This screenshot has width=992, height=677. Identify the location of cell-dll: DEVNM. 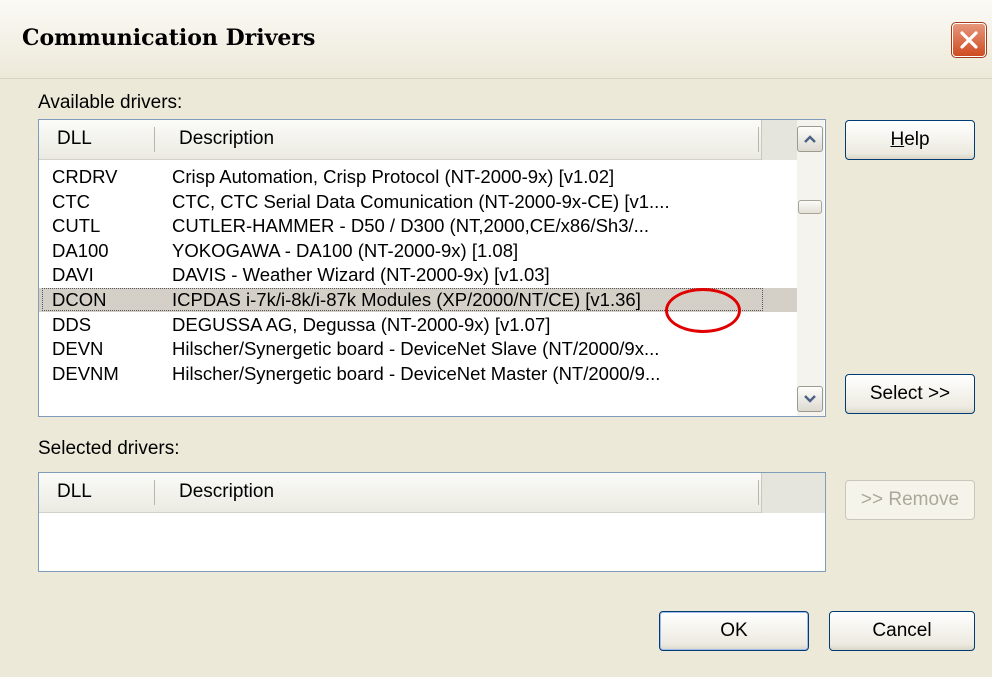
(85, 373).